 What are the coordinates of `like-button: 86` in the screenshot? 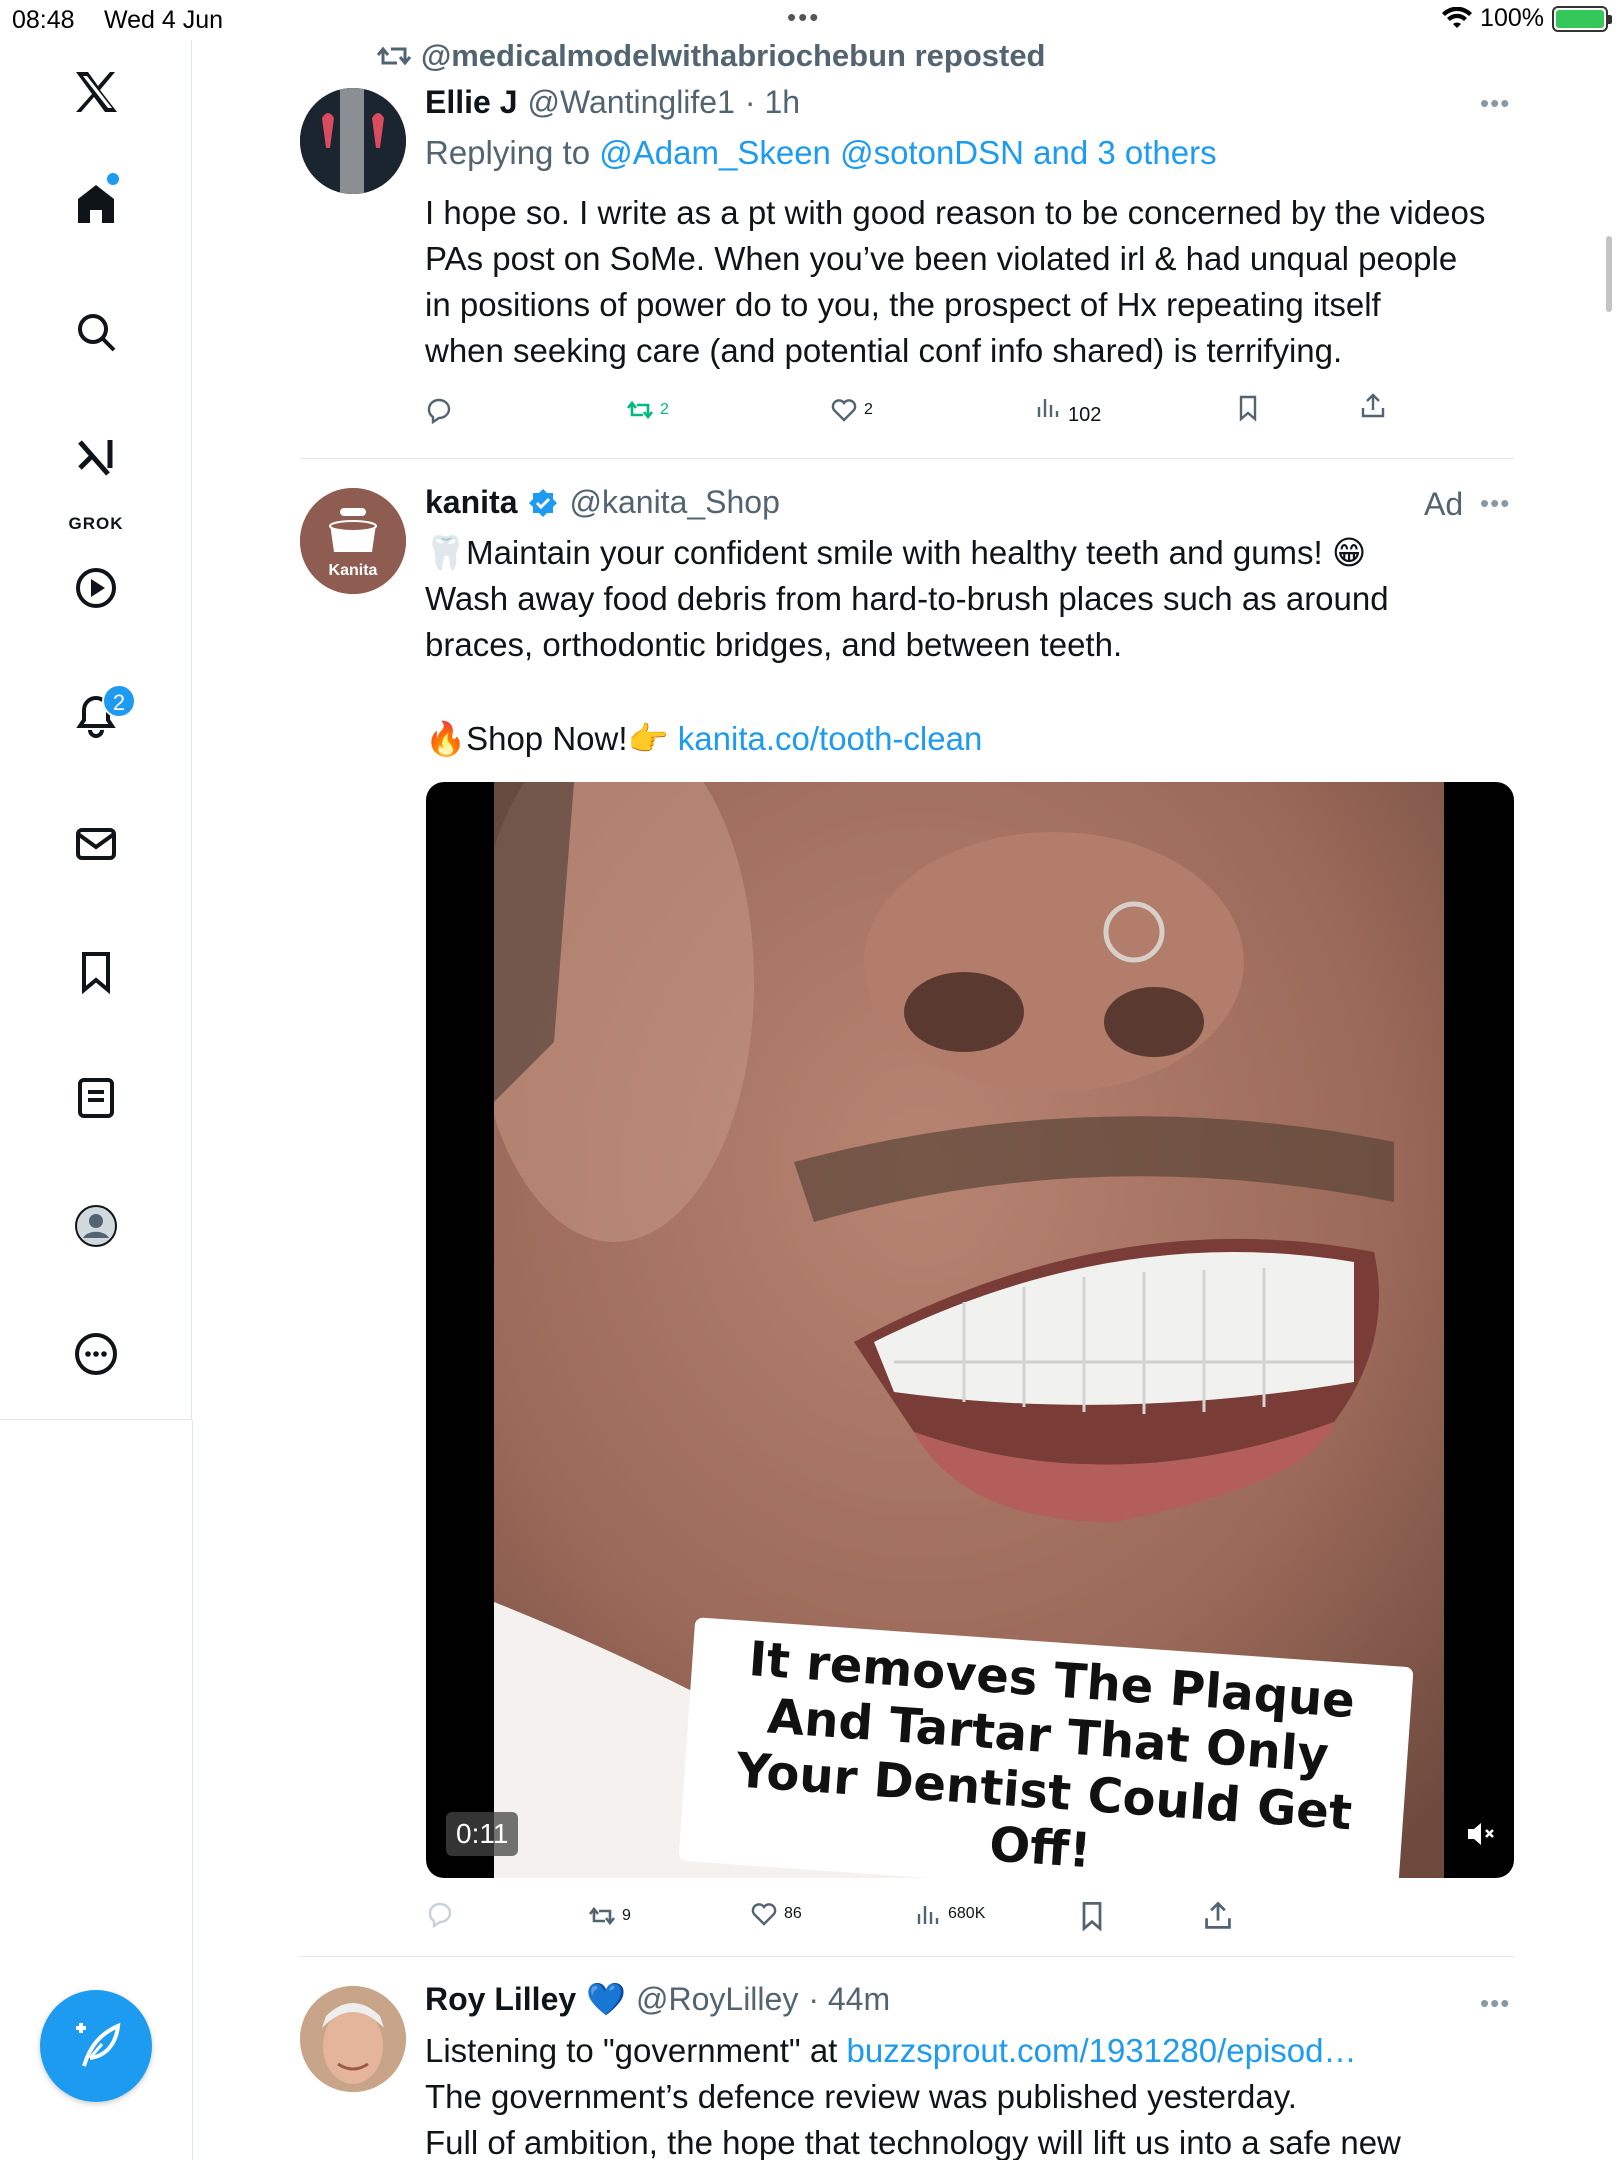 It's located at (776, 1914).